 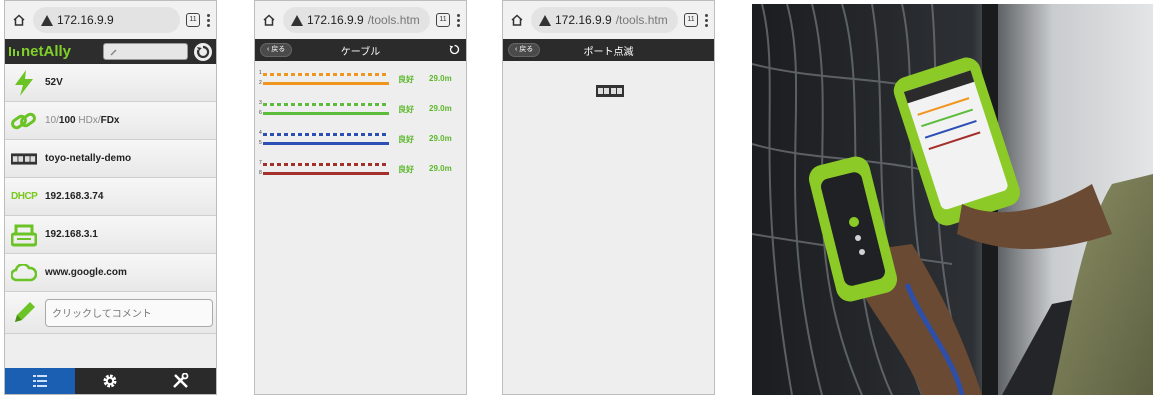 What do you see at coordinates (82, 120) in the screenshot?
I see `link-speed: 10/100 HDx/FDx` at bounding box center [82, 120].